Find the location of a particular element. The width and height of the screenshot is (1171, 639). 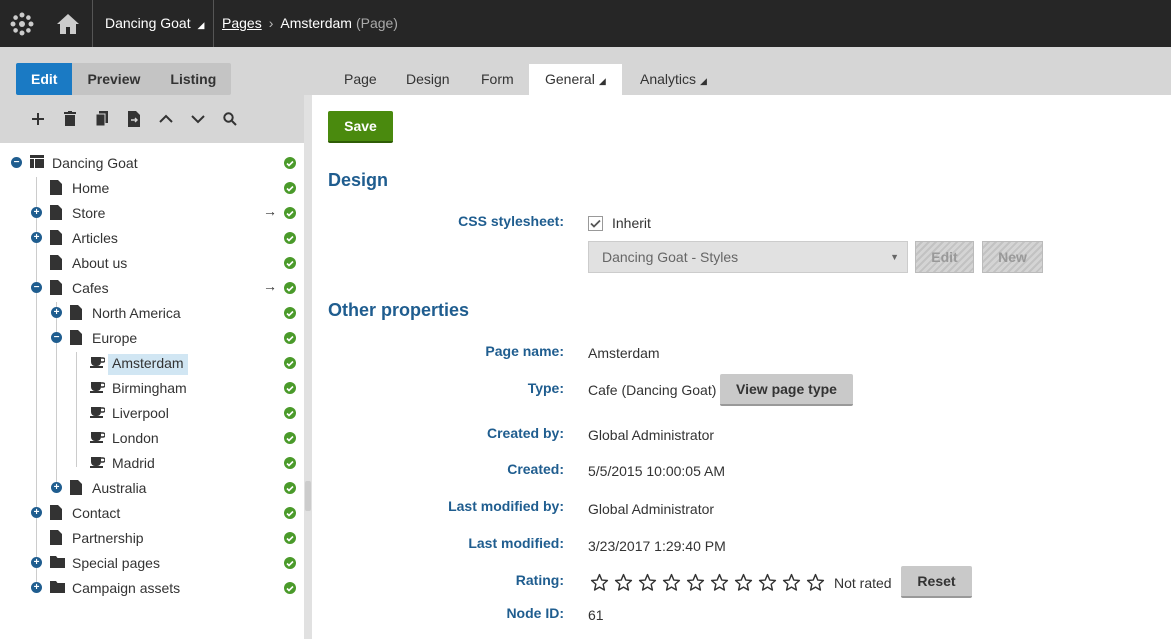

tree-item-label: Liverpool is located at coordinates (140, 414).